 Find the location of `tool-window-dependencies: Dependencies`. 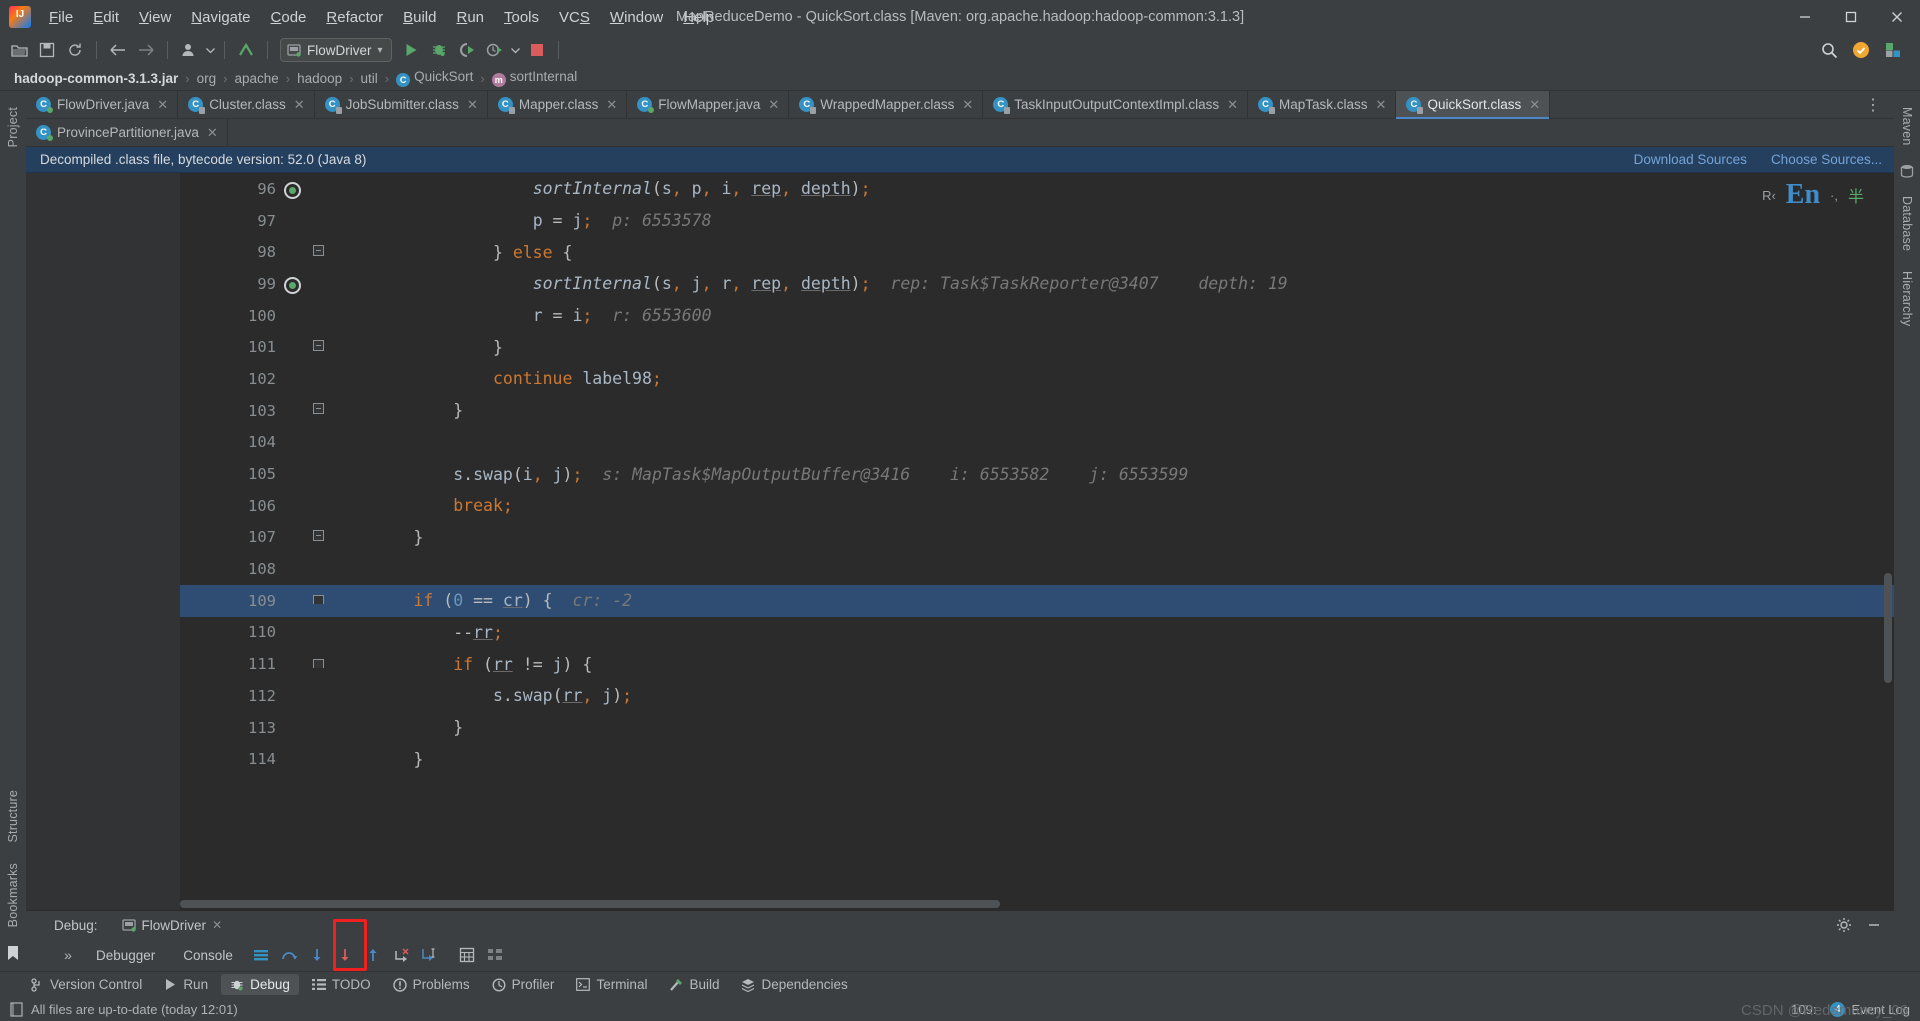

tool-window-dependencies: Dependencies is located at coordinates (794, 984).